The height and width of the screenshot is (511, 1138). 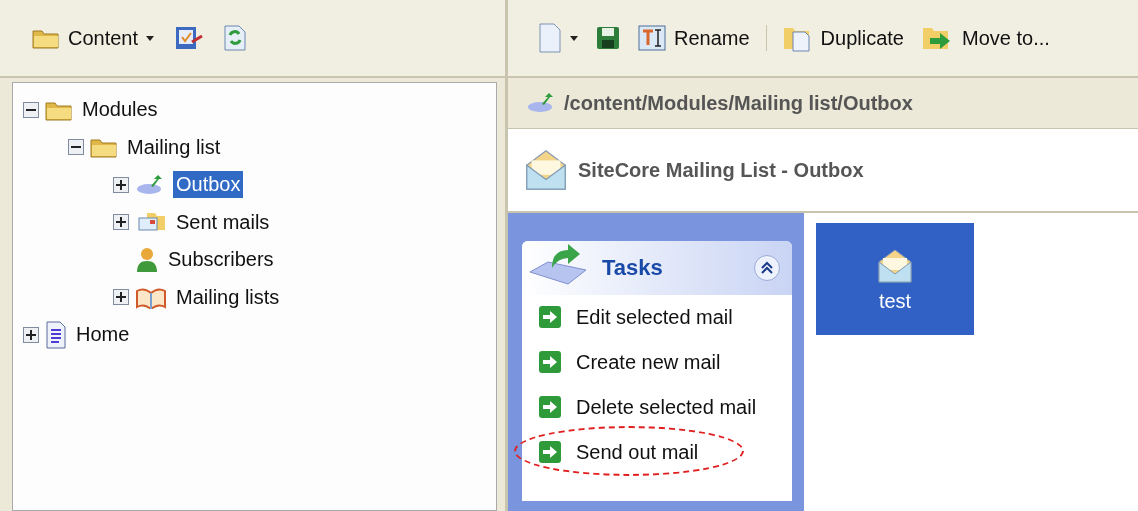 I want to click on book-icon, so click(x=151, y=297).